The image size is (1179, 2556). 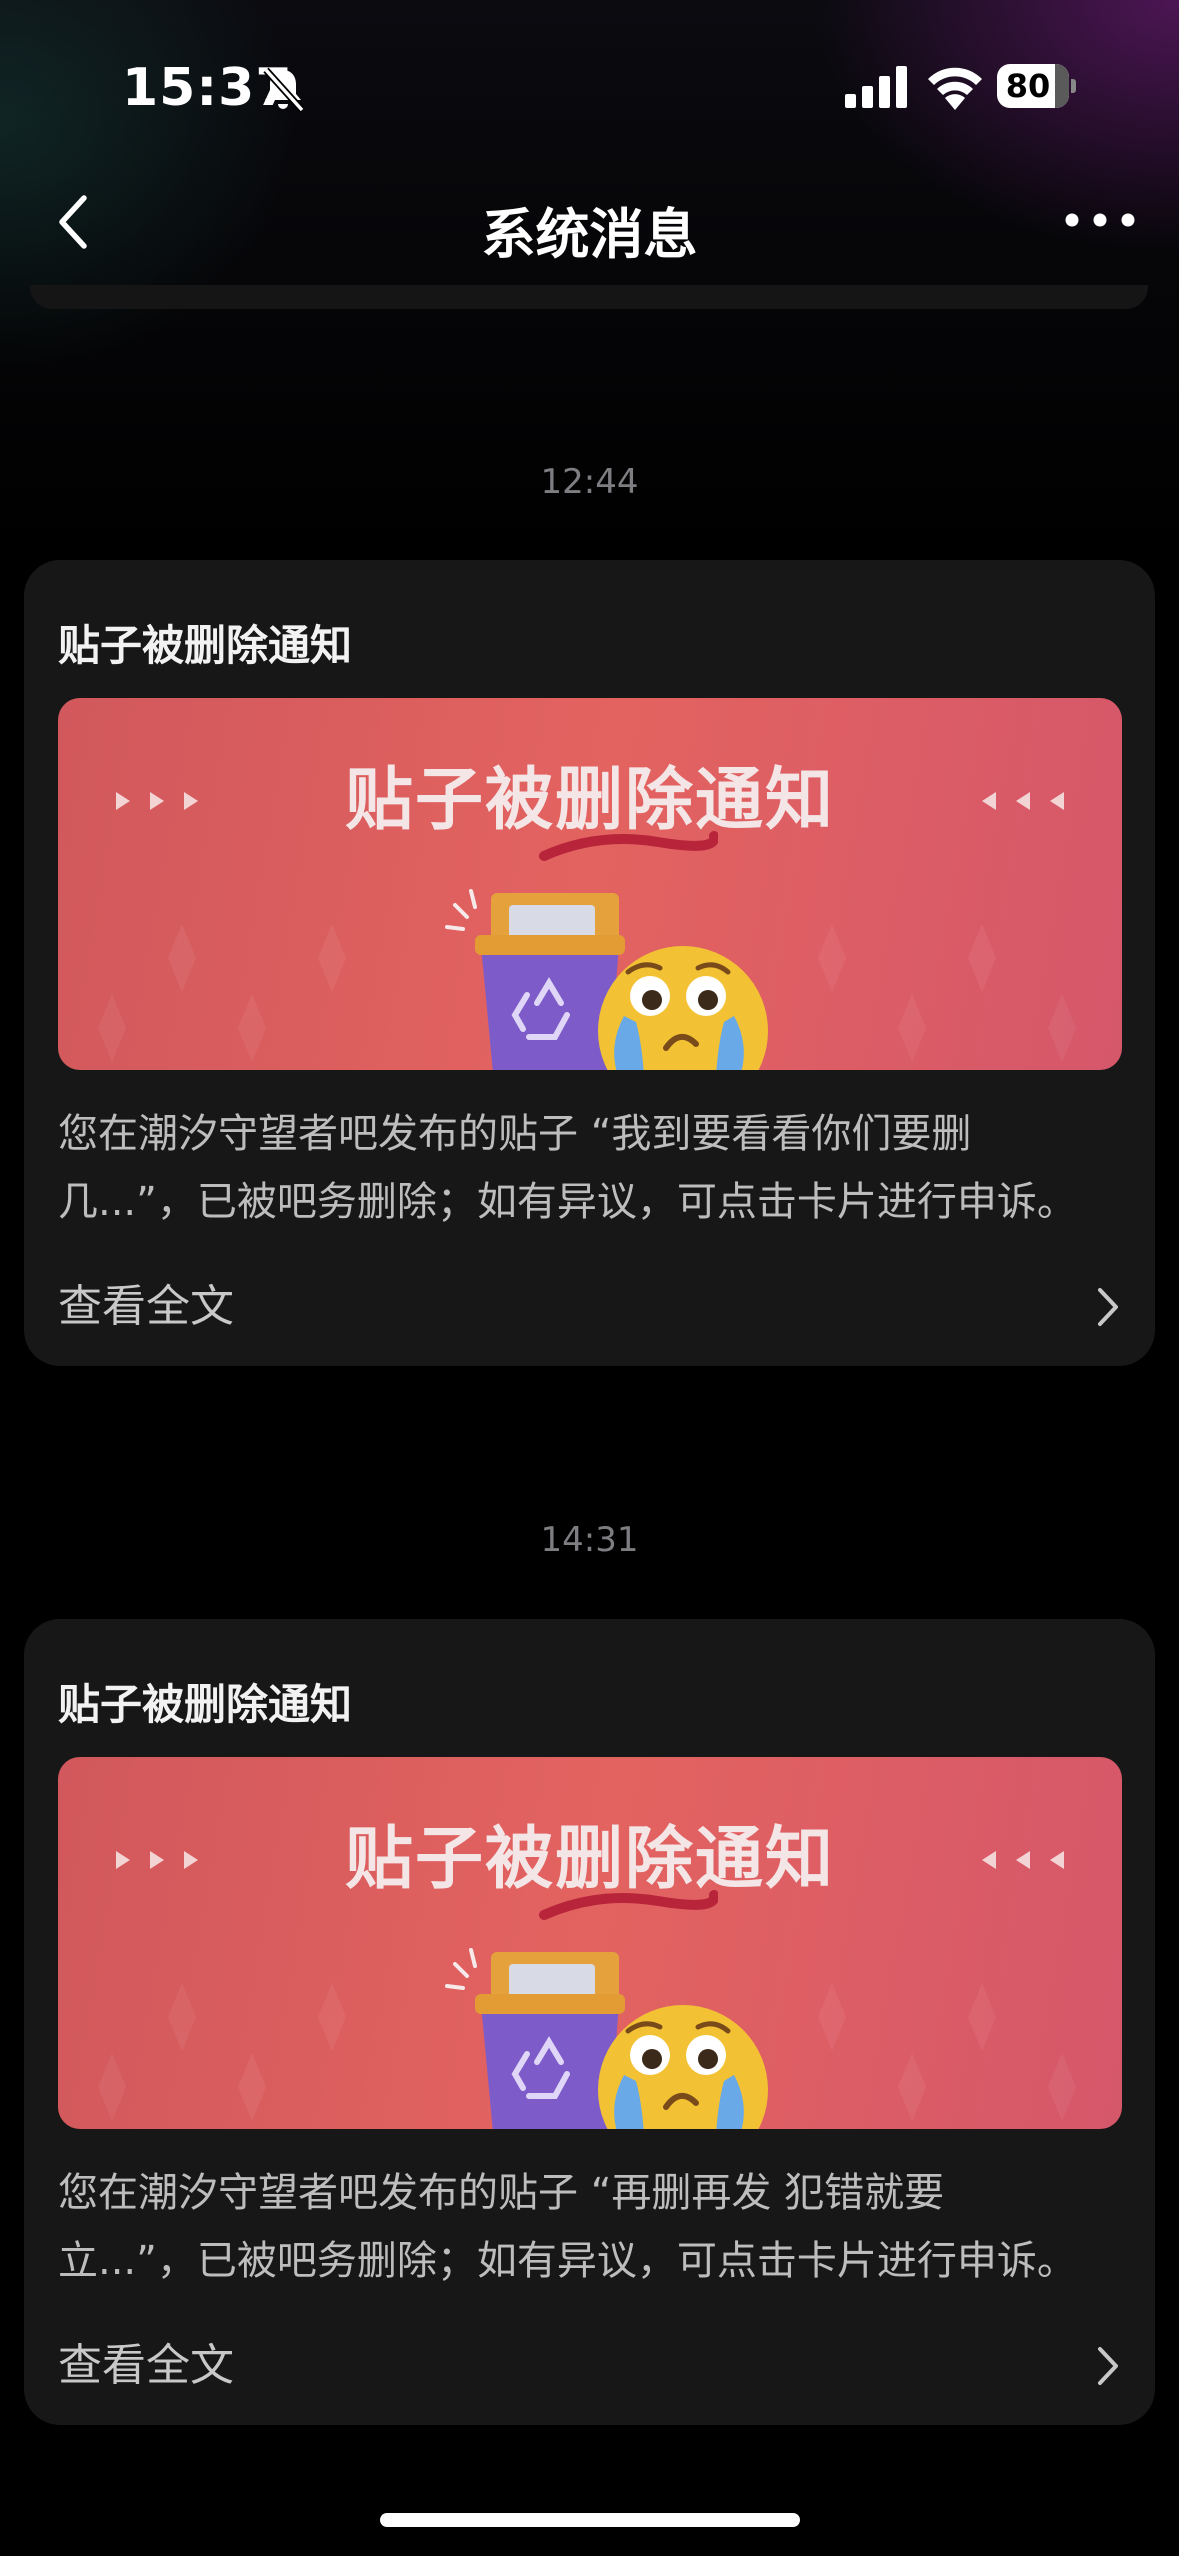 What do you see at coordinates (955, 88) in the screenshot?
I see `wifi-icon` at bounding box center [955, 88].